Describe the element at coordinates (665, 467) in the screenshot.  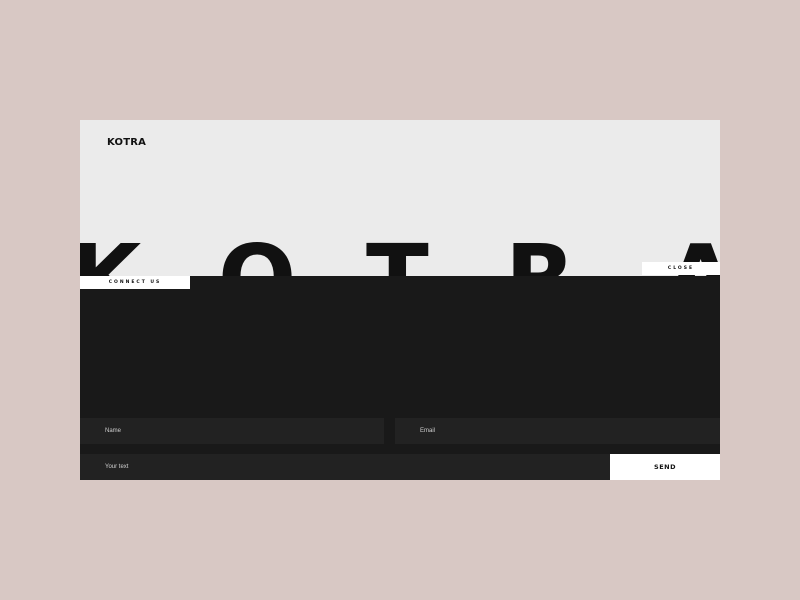
I see `send-button: SEND` at that location.